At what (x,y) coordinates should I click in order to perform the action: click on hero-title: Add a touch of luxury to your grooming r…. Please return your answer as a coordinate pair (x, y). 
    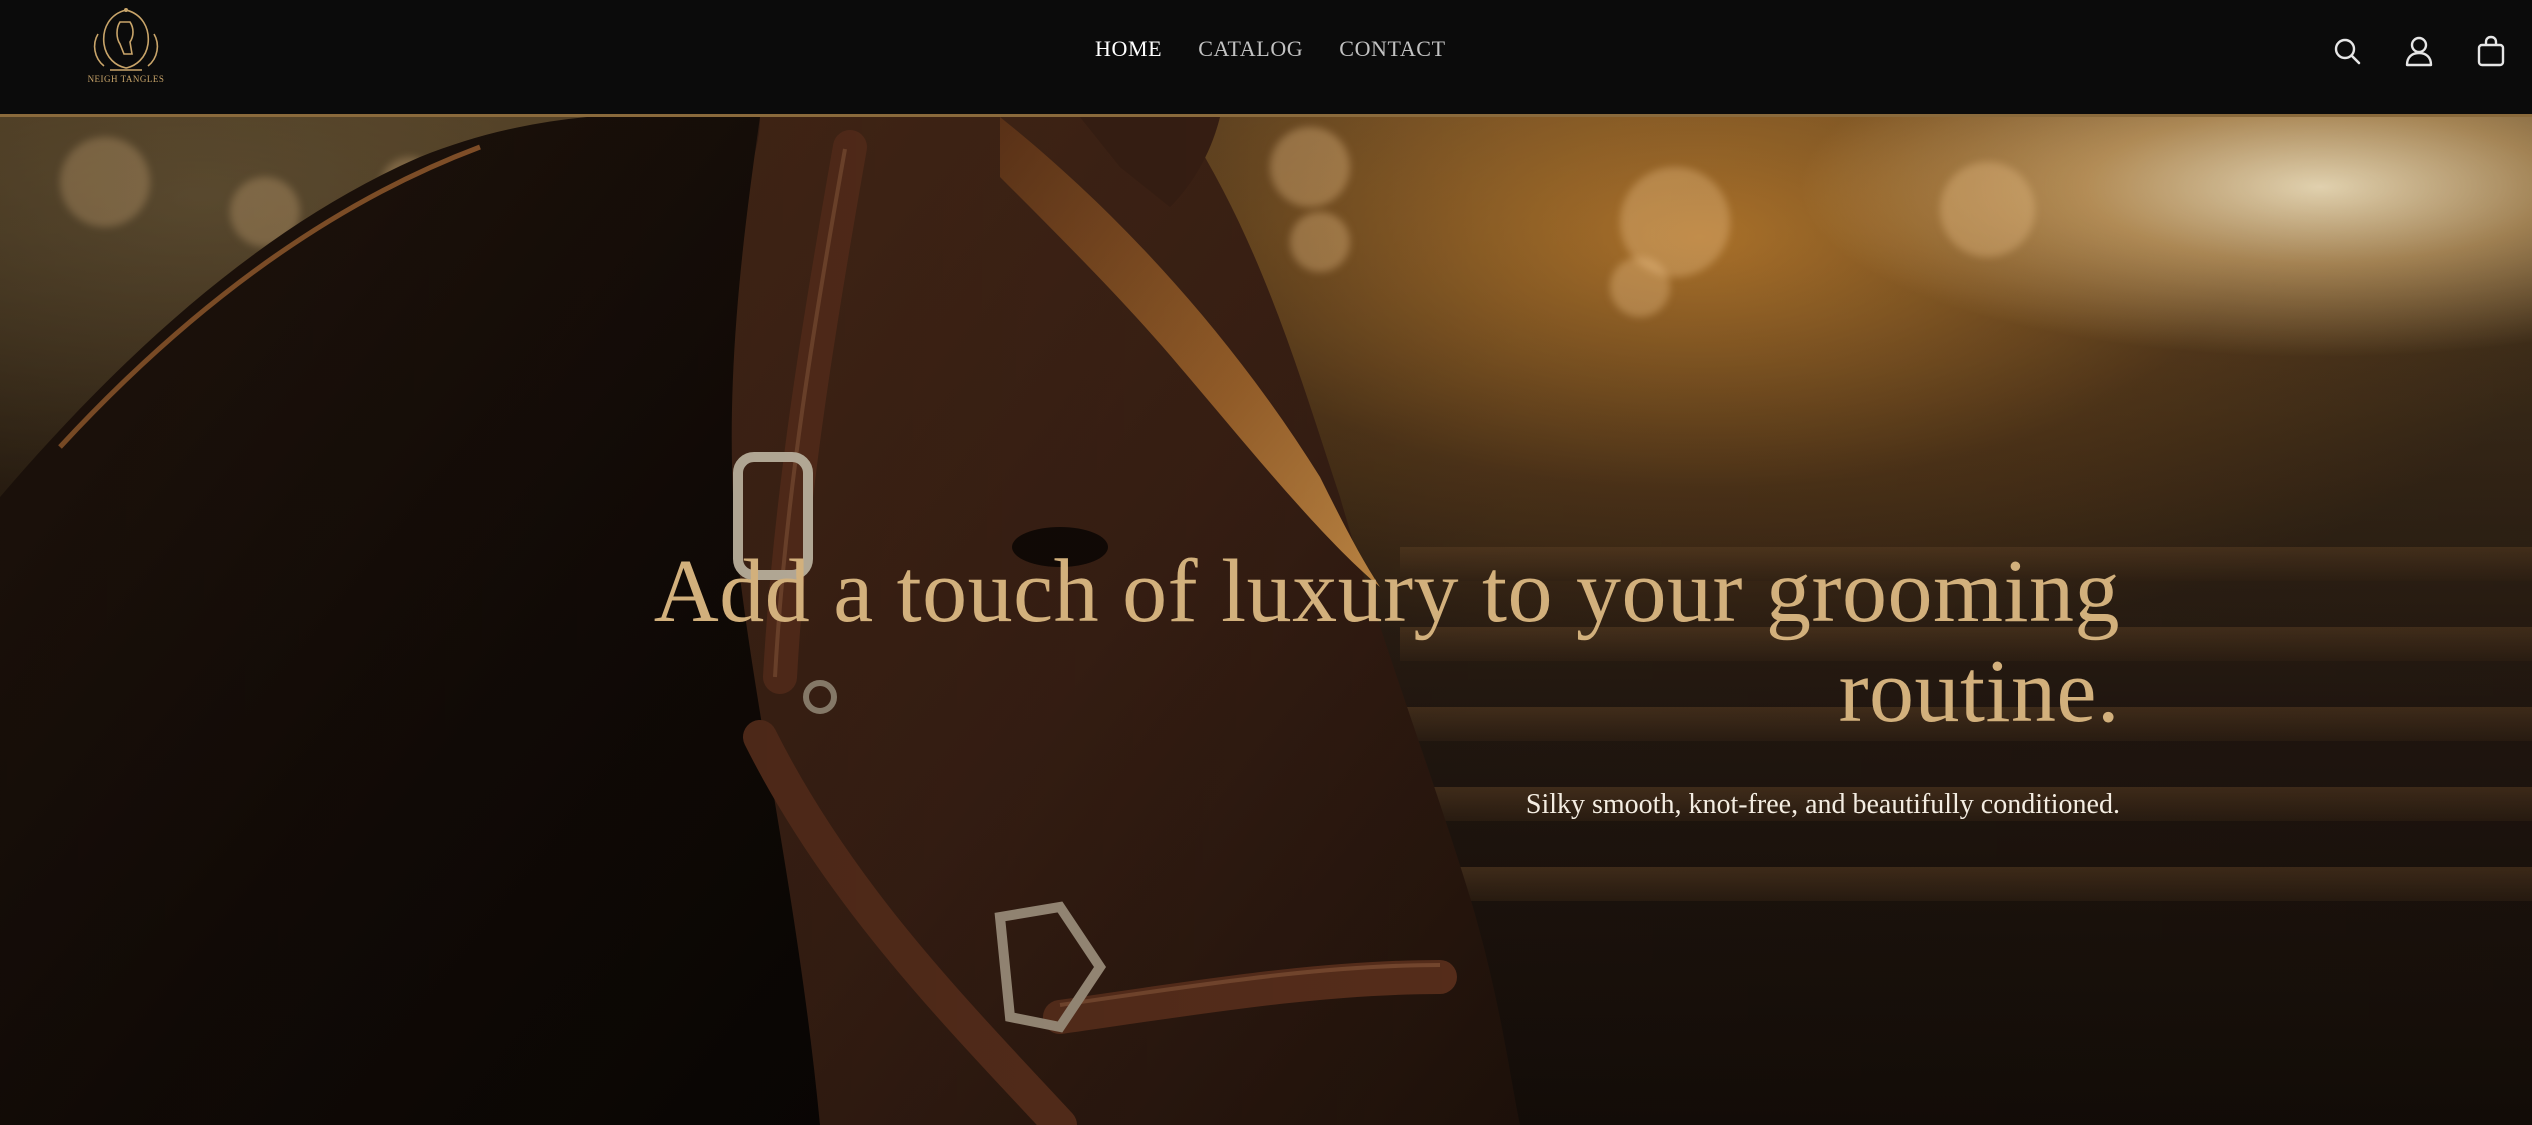
    Looking at the image, I should click on (1386, 641).